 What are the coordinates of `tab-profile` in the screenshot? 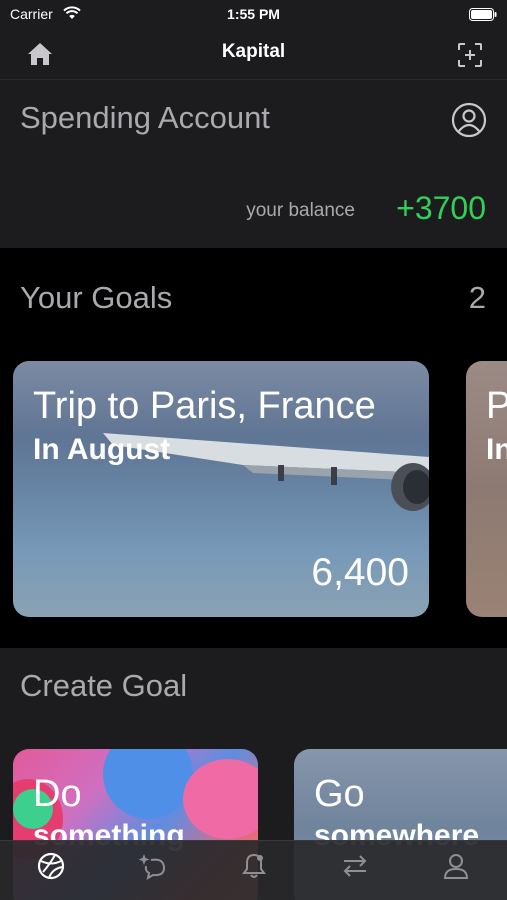 It's located at (456, 870).